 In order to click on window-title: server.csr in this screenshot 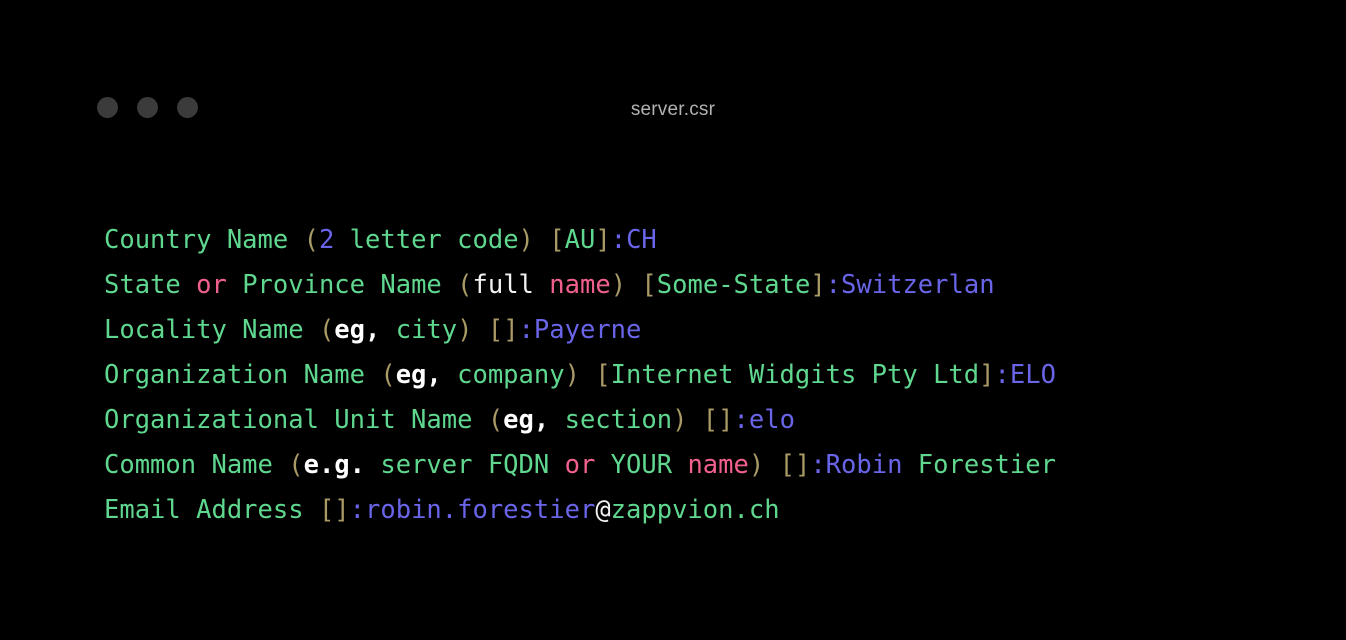, I will do `click(673, 109)`.